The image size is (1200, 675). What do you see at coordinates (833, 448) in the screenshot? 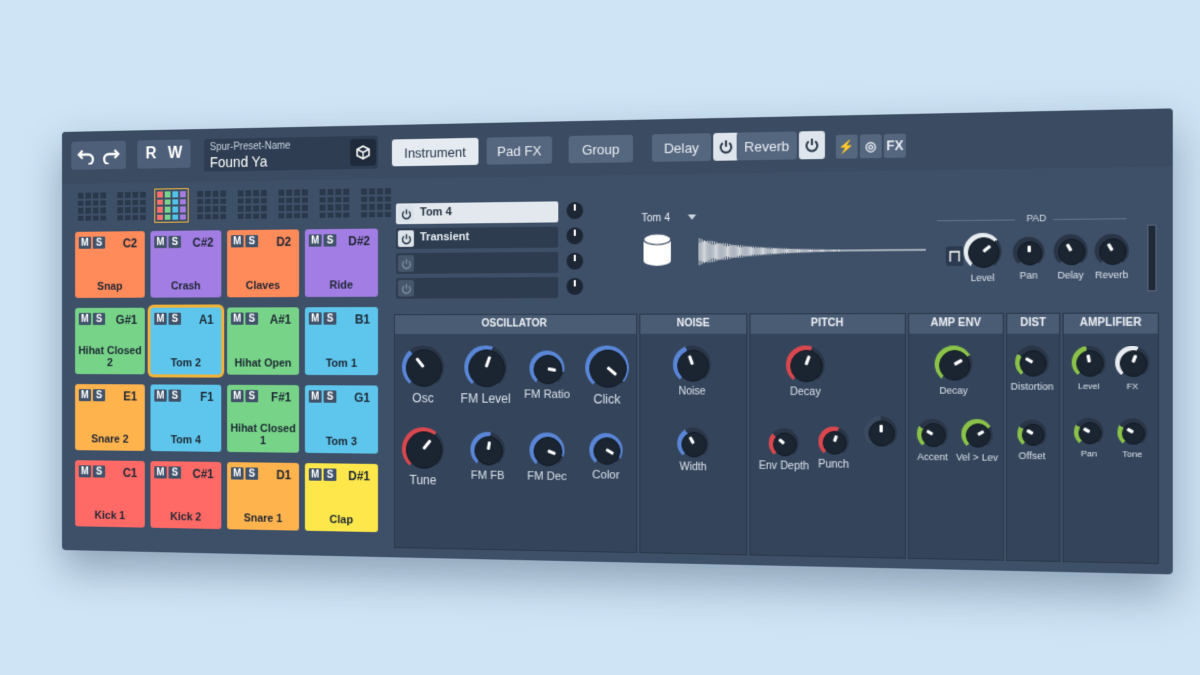
I see `punch-knob: Punch` at bounding box center [833, 448].